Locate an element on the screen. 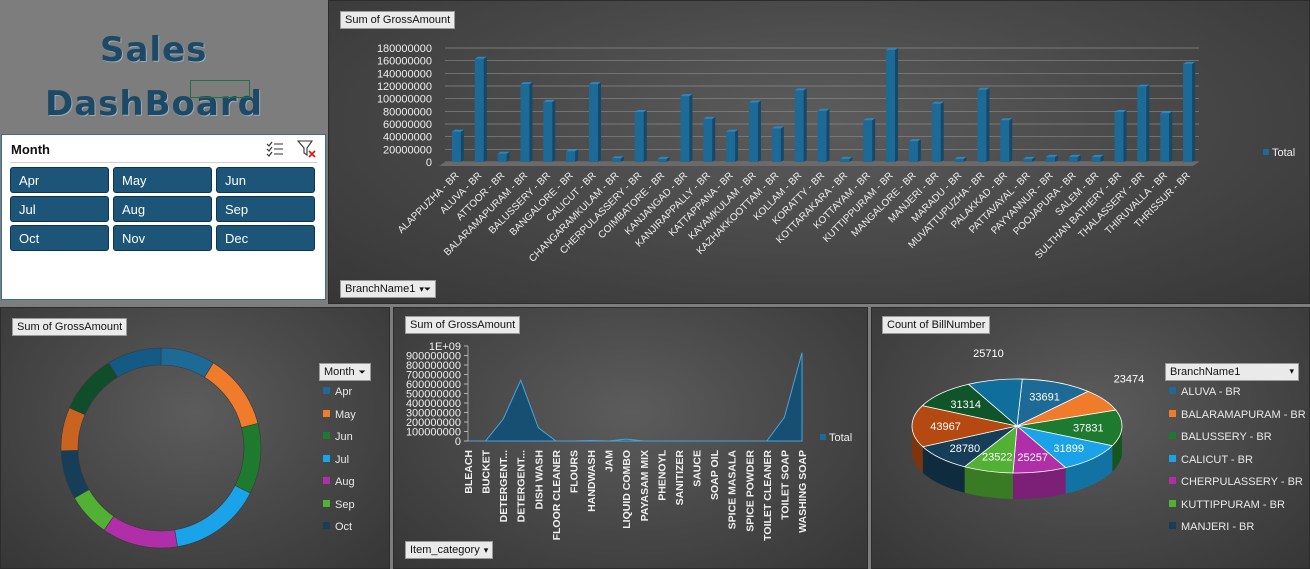 The height and width of the screenshot is (569, 1310). month-button-jul: Jul is located at coordinates (59, 209).